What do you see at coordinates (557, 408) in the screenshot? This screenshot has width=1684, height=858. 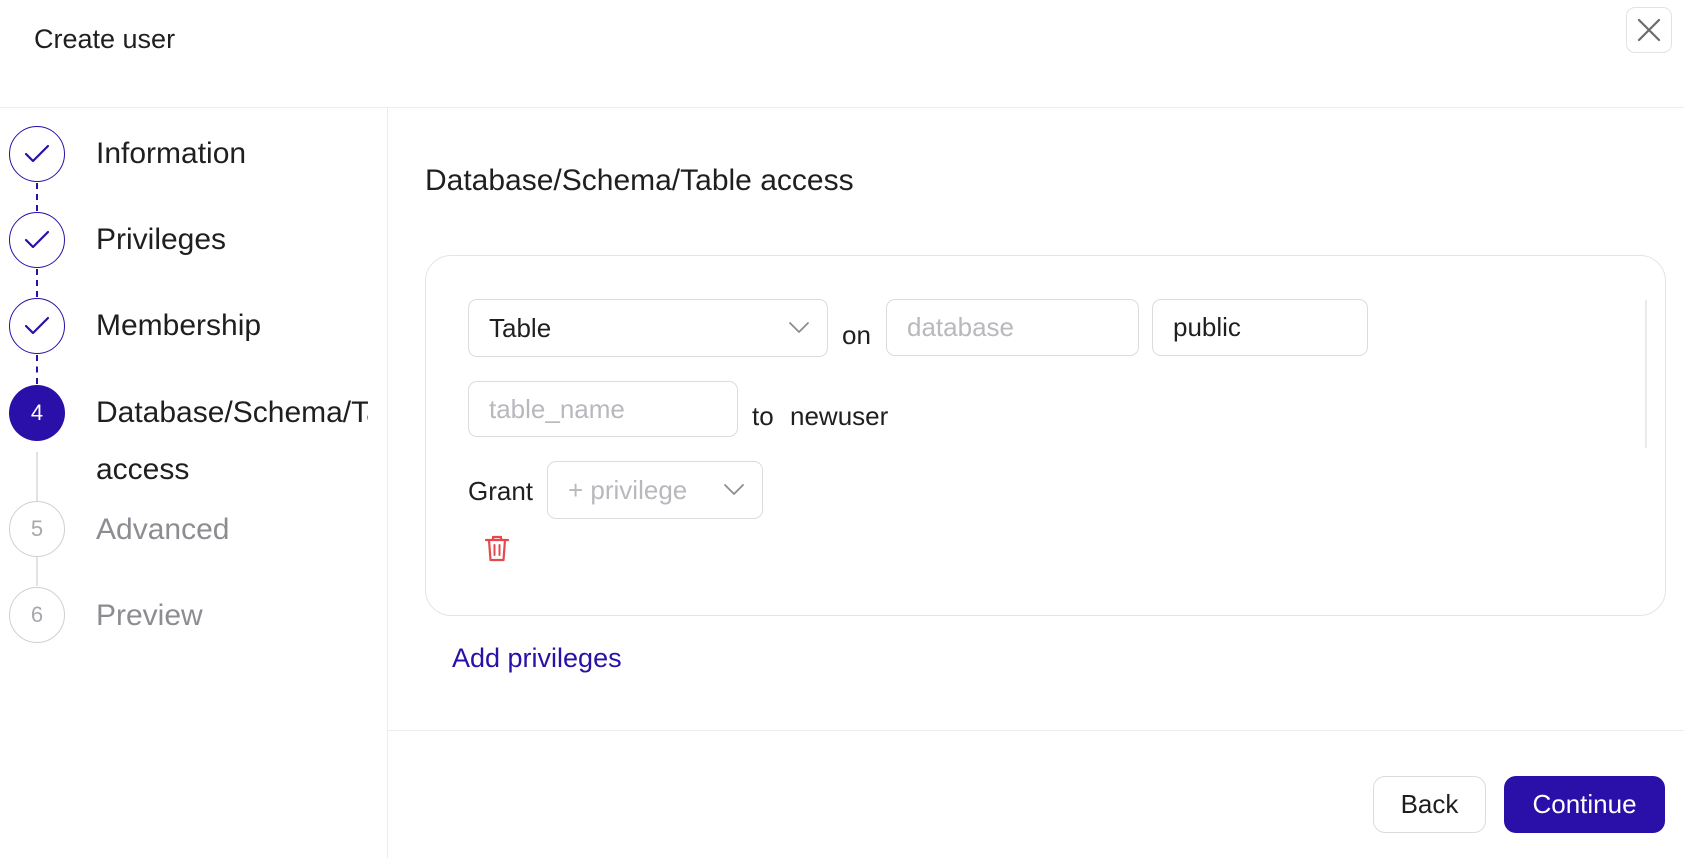 I see `table-name-placeholder: table_name` at bounding box center [557, 408].